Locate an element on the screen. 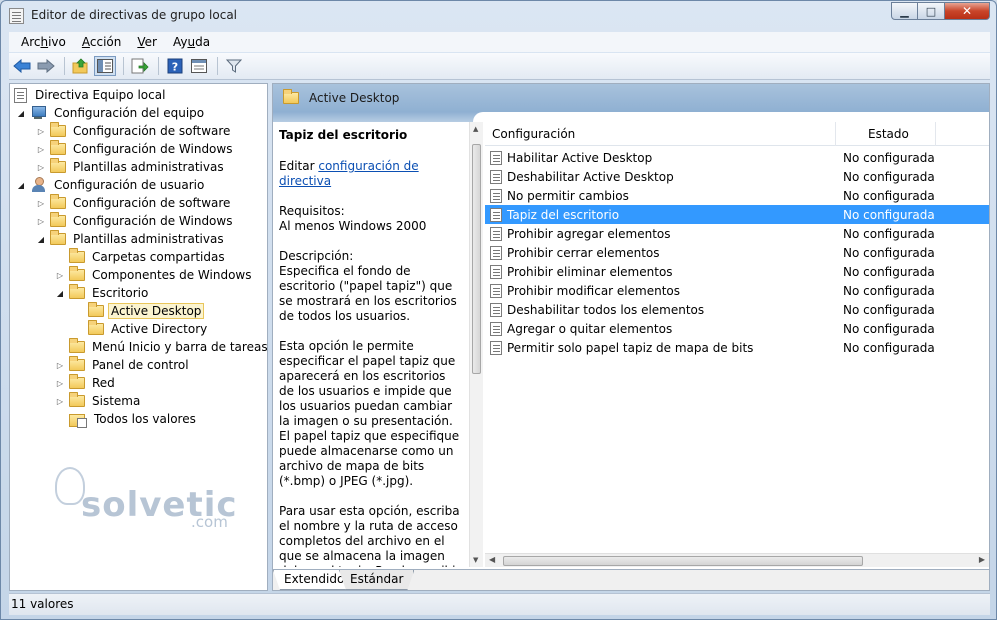 The image size is (997, 620). help-button: ? is located at coordinates (175, 66).